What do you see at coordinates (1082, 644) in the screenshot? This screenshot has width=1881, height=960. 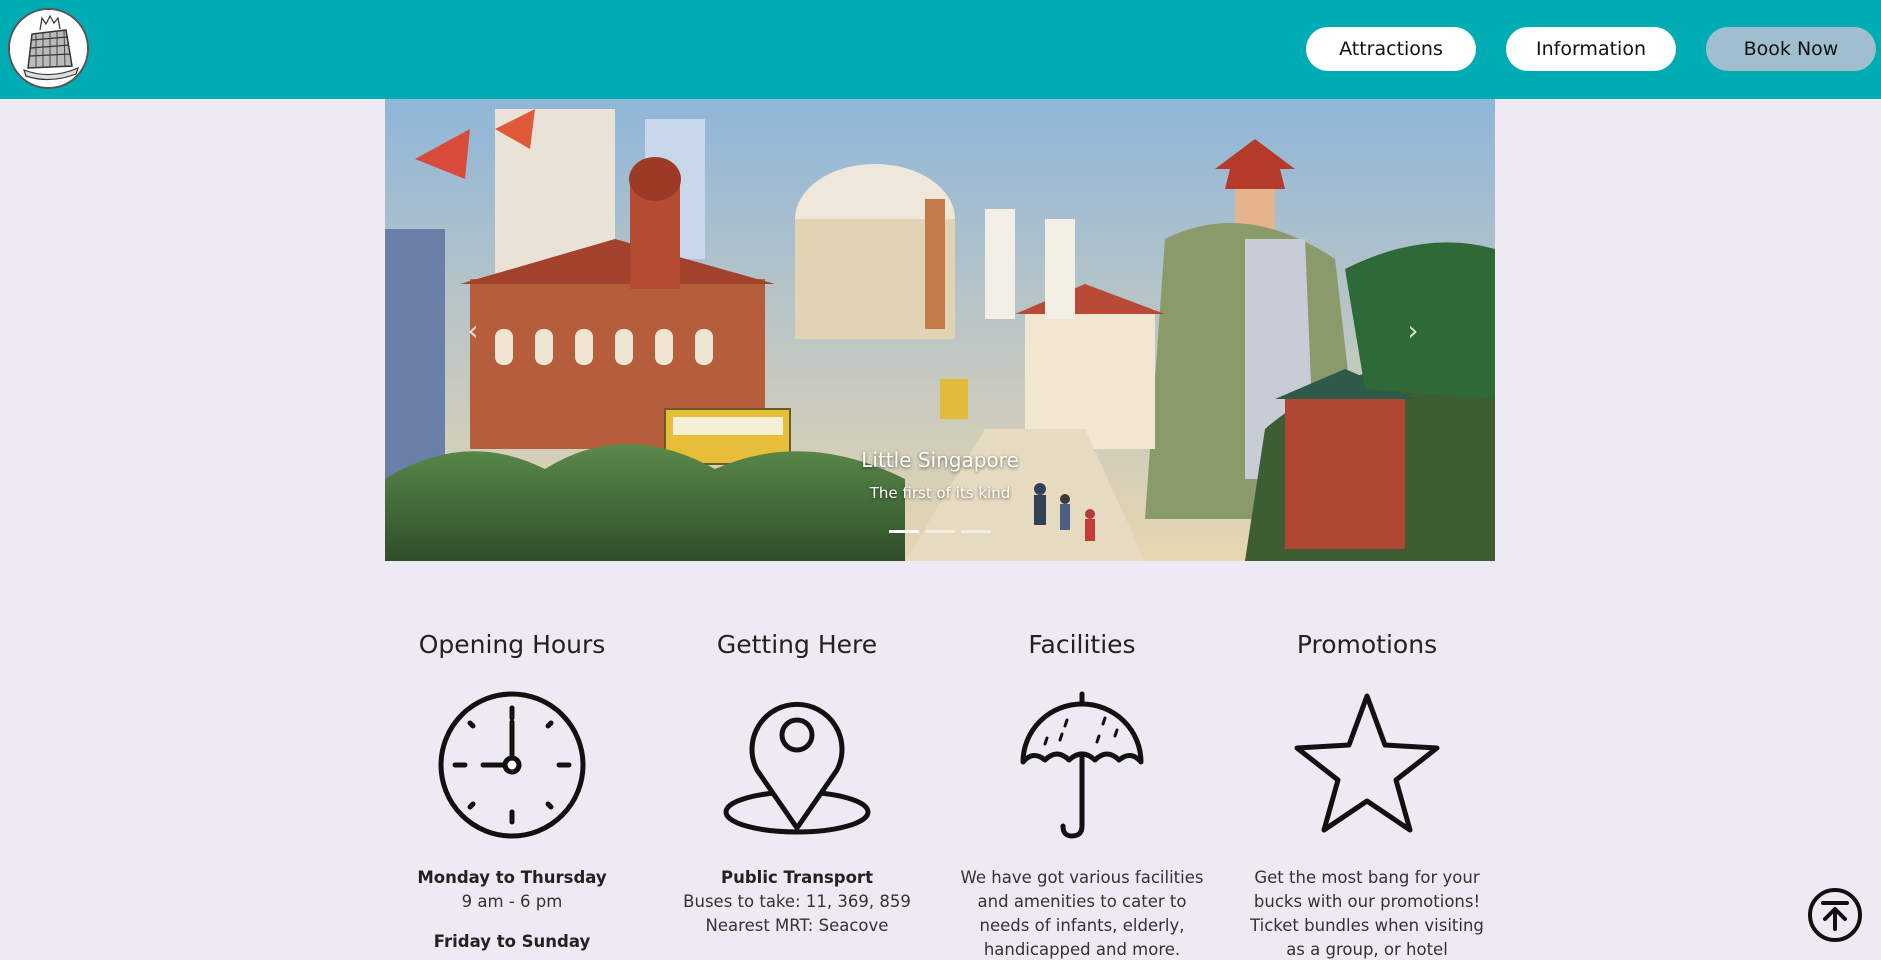 I see `facilities-title: Facilities` at bounding box center [1082, 644].